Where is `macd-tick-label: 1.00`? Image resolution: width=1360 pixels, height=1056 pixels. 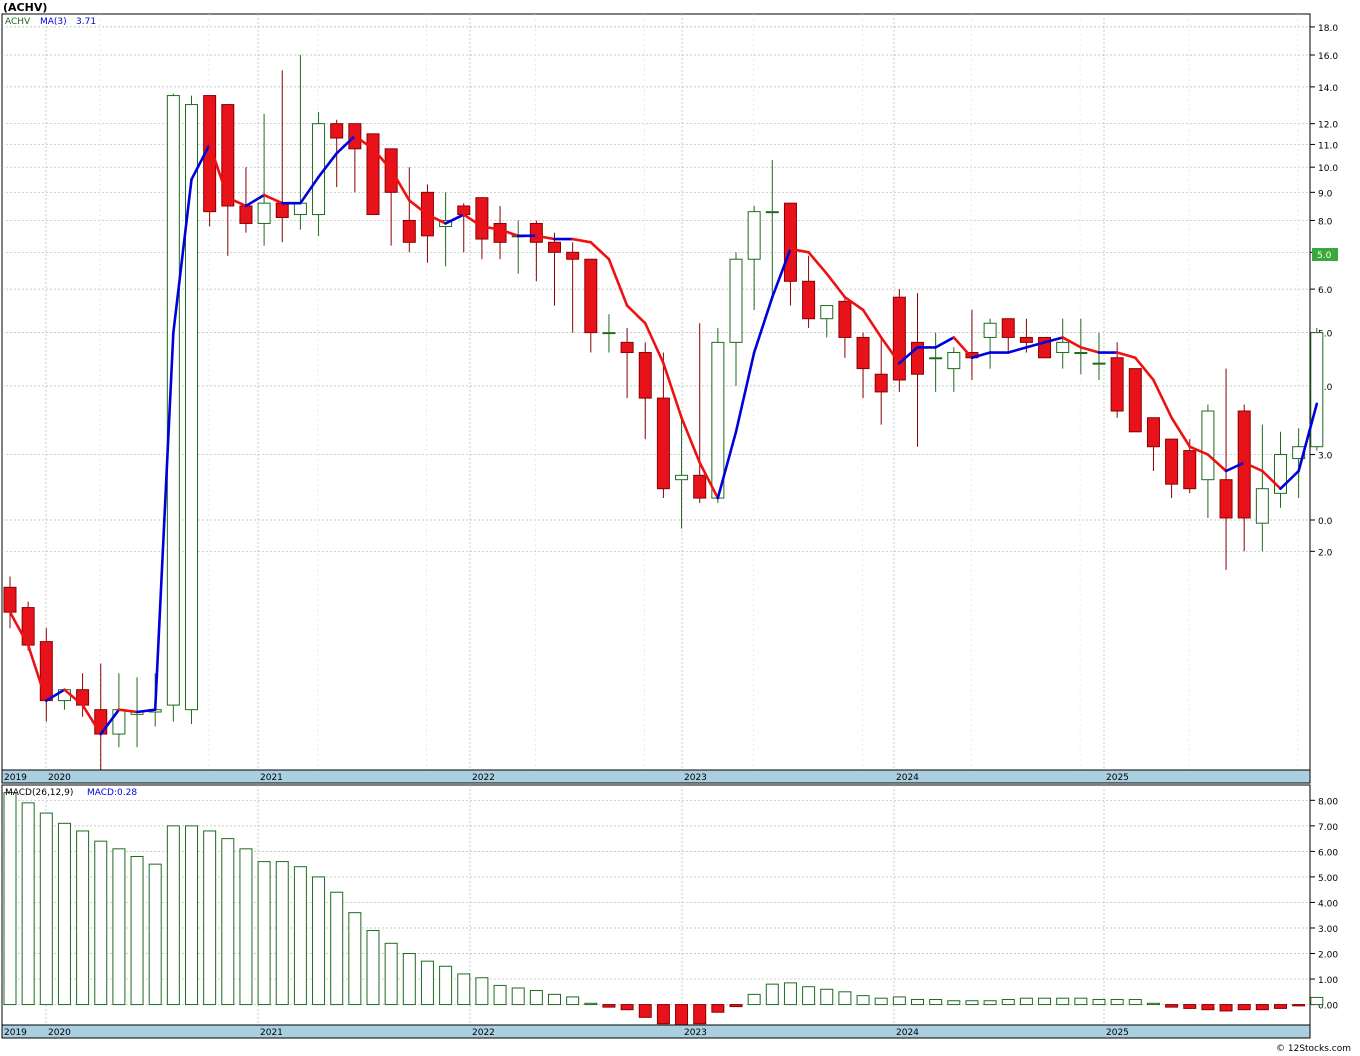
macd-tick-label: 1.00 is located at coordinates (1328, 981).